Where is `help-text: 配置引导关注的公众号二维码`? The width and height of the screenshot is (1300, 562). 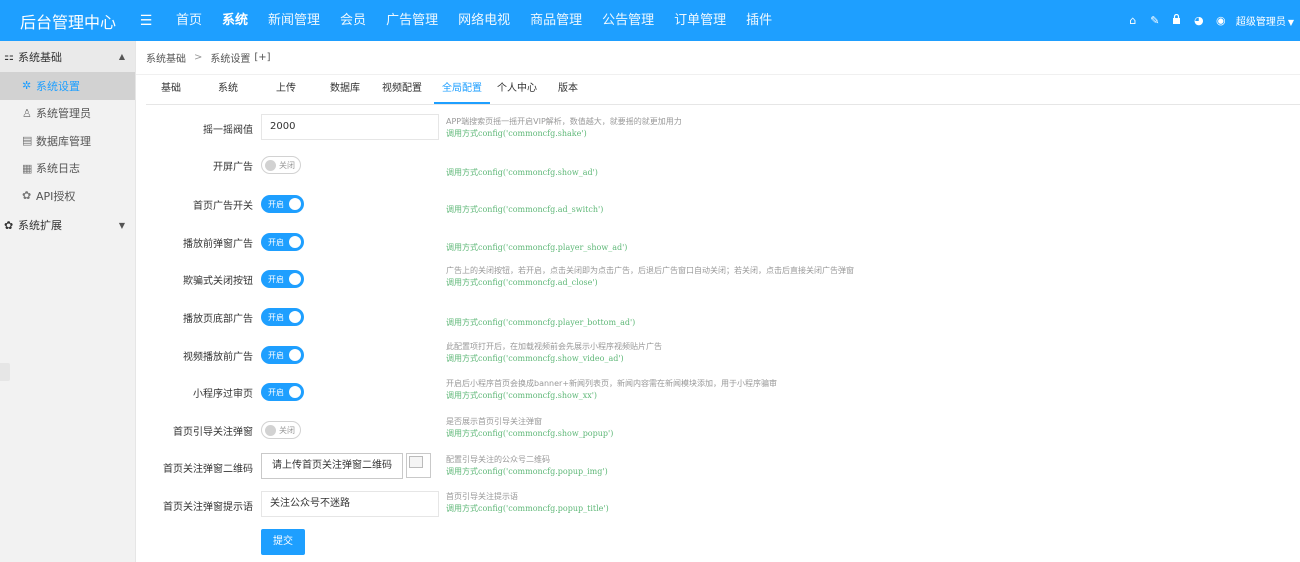
help-text: 配置引导关注的公众号二维码 is located at coordinates (498, 459).